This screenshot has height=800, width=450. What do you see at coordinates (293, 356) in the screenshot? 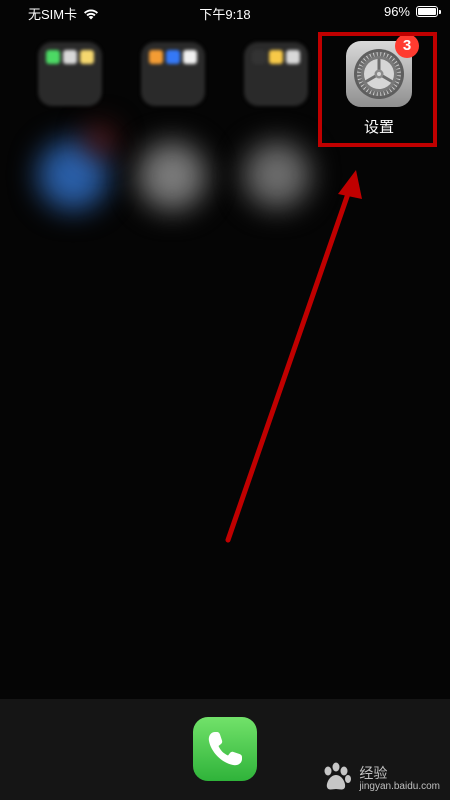
I see `arrow-annotation` at bounding box center [293, 356].